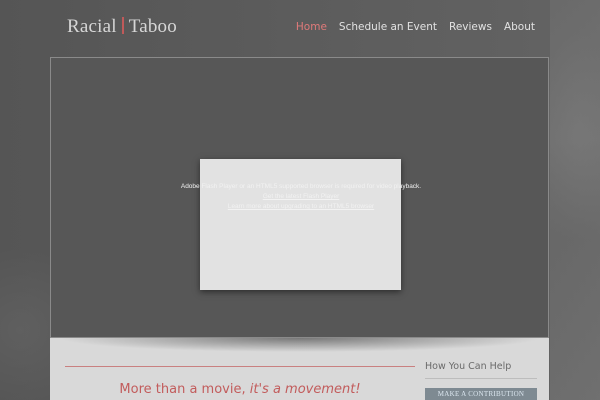 This screenshot has width=600, height=400. I want to click on tagline-emphasis: it's a movement!, so click(305, 389).